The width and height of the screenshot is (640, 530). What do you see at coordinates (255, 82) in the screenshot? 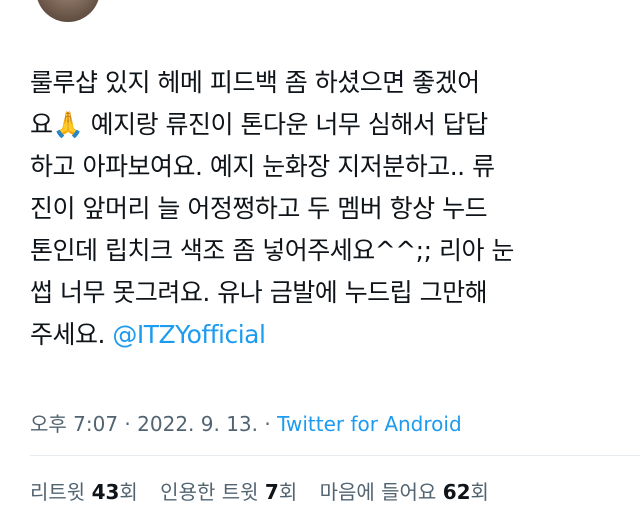
I see `tweet-line-1: 룰루샵 있지 헤메 피드백 좀 하셨으면 좋겠어` at bounding box center [255, 82].